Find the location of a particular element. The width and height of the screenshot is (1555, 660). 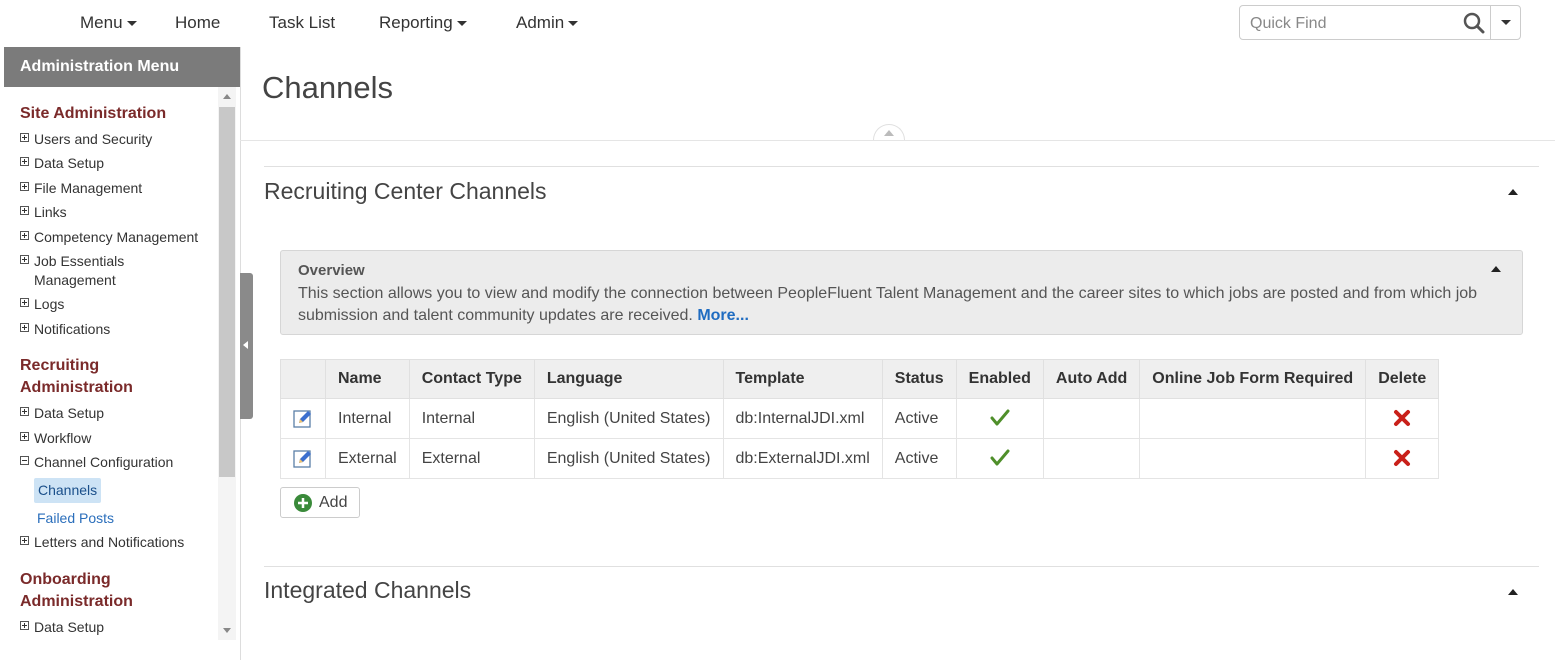

sidebar-collapse-handle is located at coordinates (246, 346).